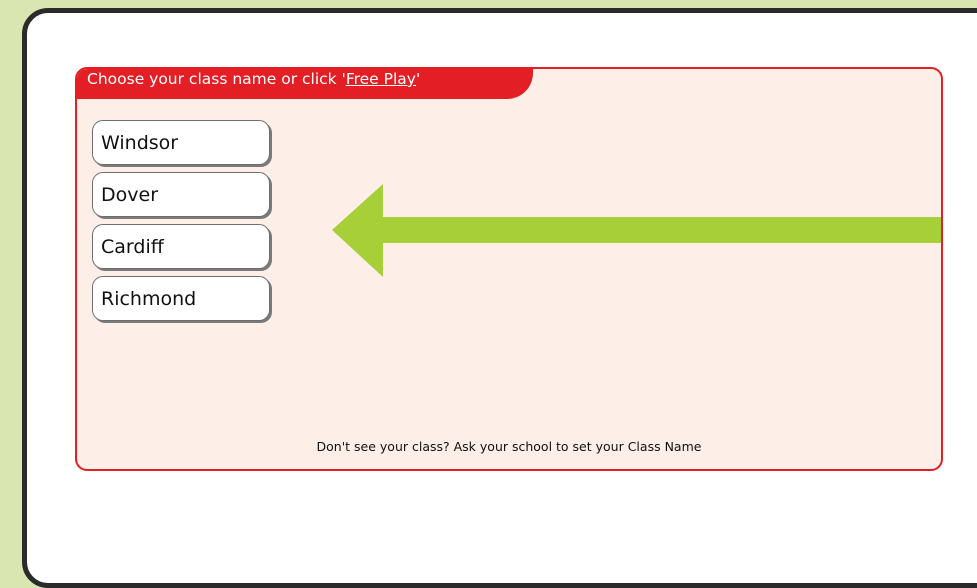  Describe the element at coordinates (216, 79) in the screenshot. I see `header-prefix: Choose your class name or click '` at that location.